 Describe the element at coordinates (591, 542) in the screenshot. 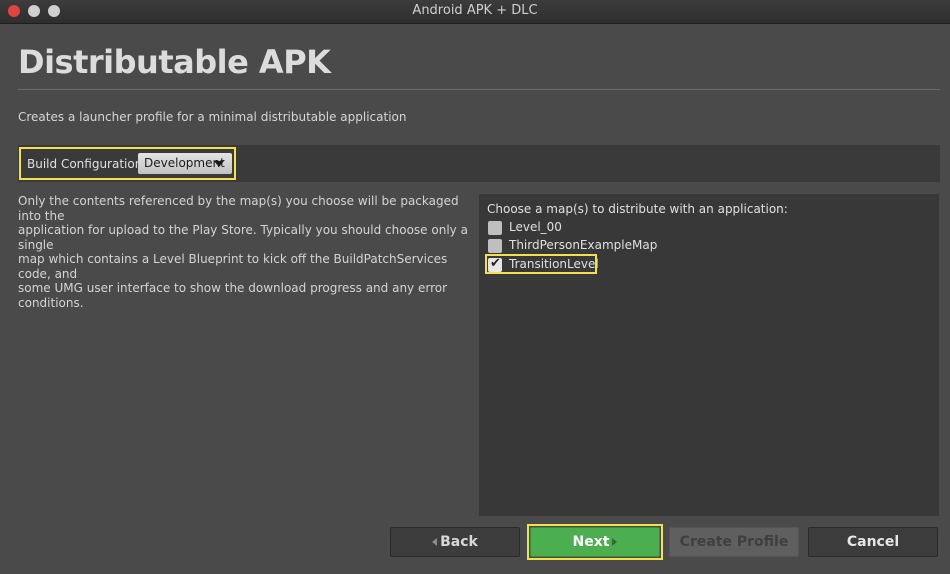

I see `next-button-label: Next` at that location.